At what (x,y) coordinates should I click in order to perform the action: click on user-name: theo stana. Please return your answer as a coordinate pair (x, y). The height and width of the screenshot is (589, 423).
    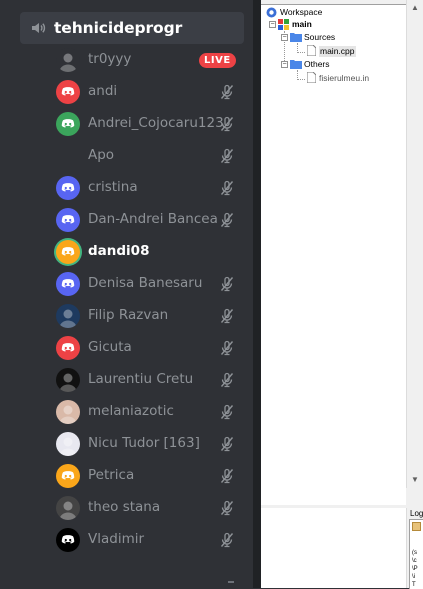
    Looking at the image, I should click on (124, 507).